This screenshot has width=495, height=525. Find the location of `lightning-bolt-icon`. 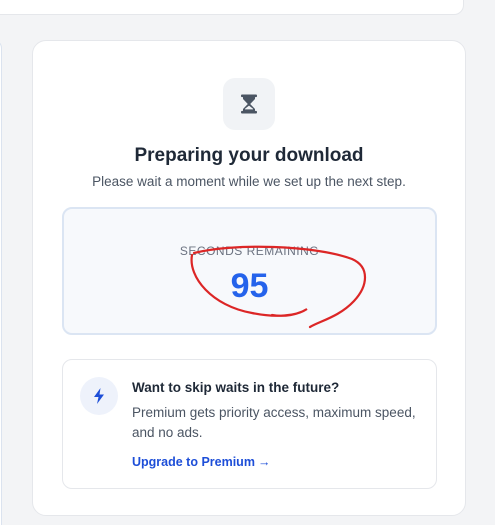

lightning-bolt-icon is located at coordinates (99, 396).